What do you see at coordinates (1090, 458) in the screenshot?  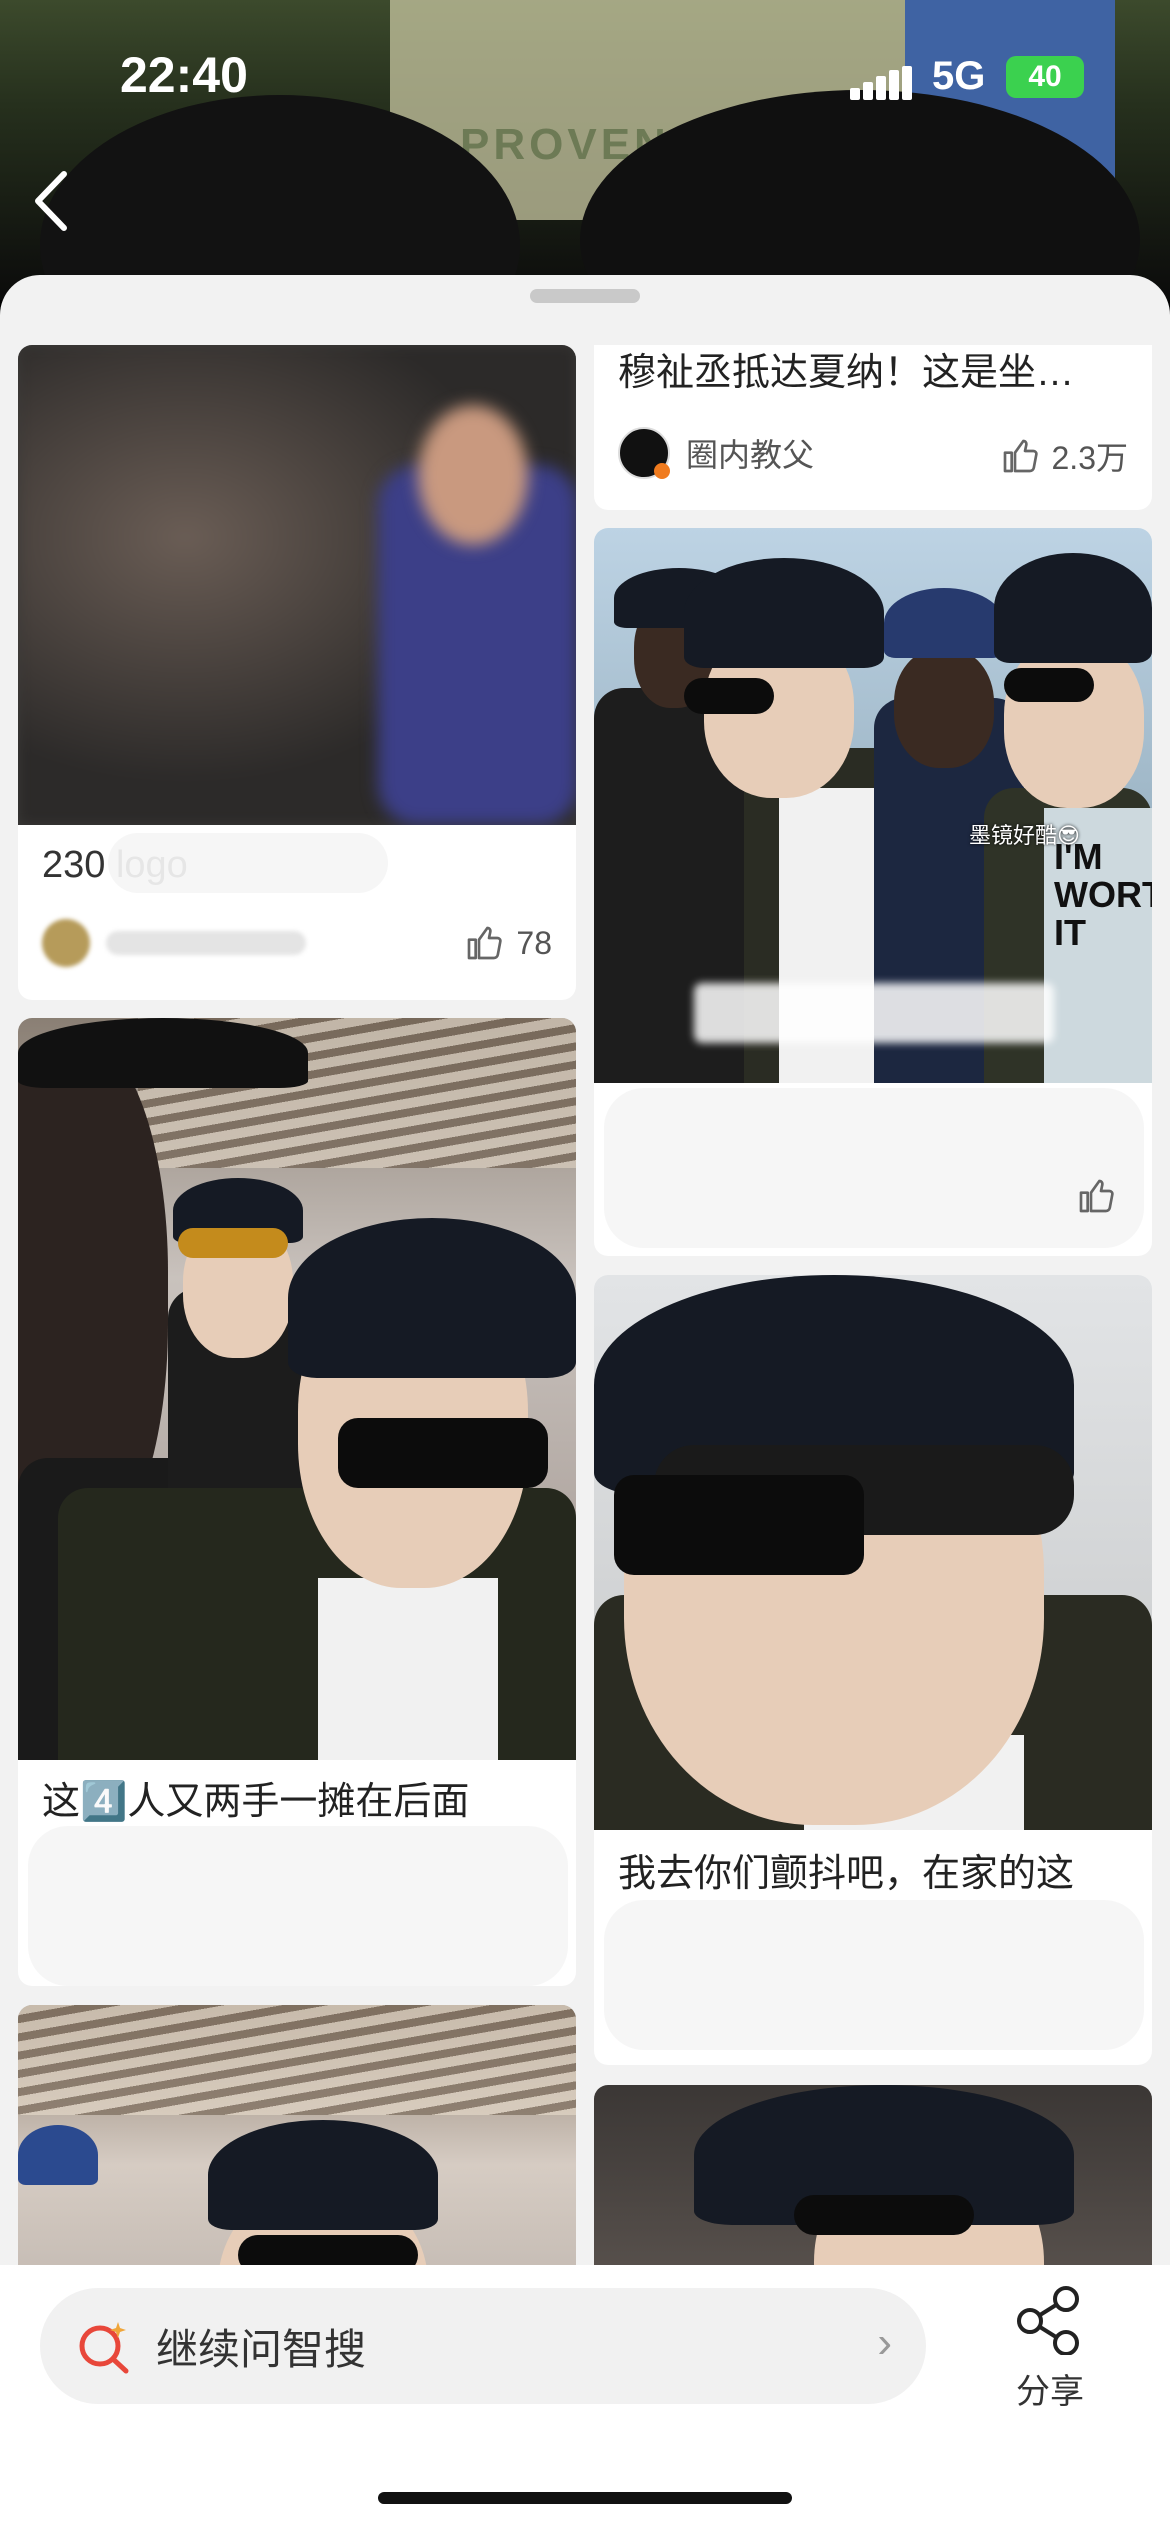 I see `like-count-value: 2.3万` at bounding box center [1090, 458].